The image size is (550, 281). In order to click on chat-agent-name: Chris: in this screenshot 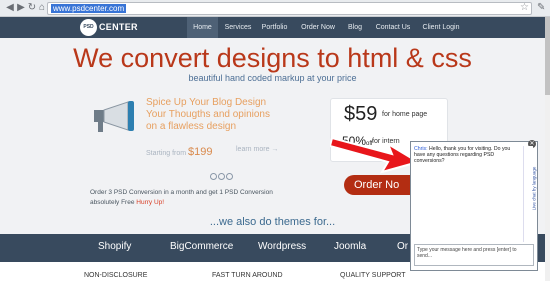, I will do `click(421, 149)`.